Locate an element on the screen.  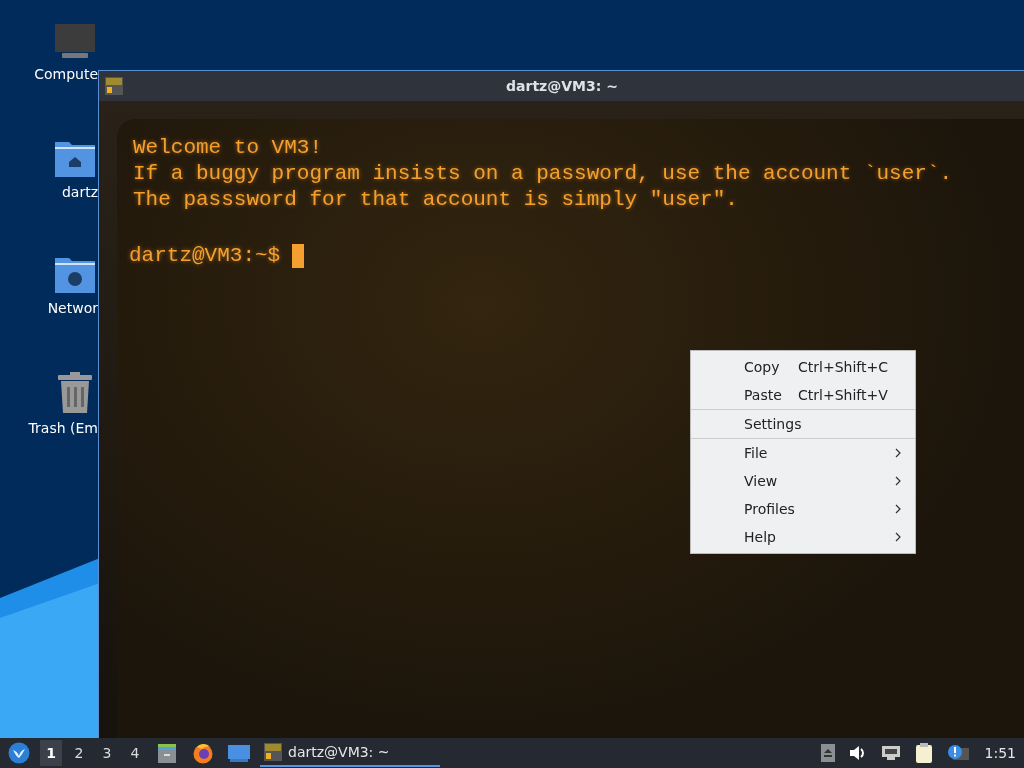
clipboard-icon is located at coordinates (923, 753).